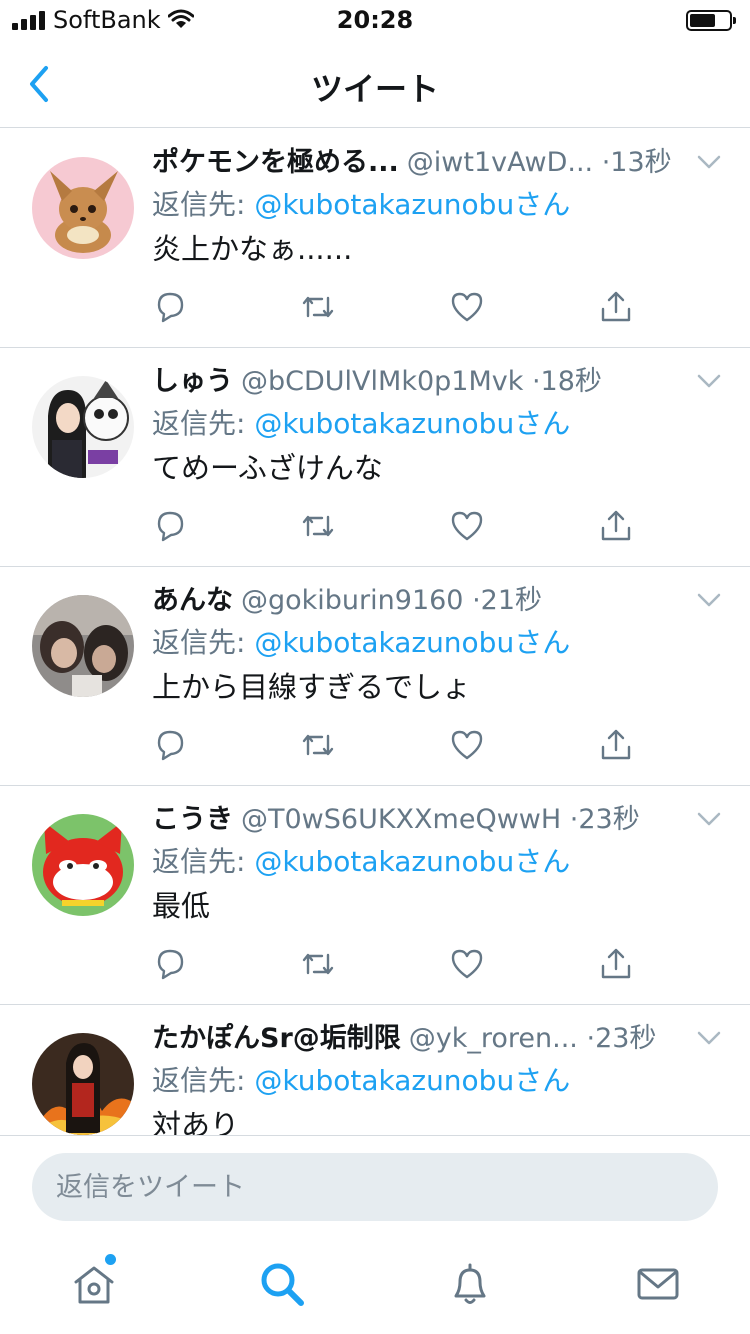 Image resolution: width=750 pixels, height=1334 pixels. I want to click on reply-composer-bar, so click(375, 1185).